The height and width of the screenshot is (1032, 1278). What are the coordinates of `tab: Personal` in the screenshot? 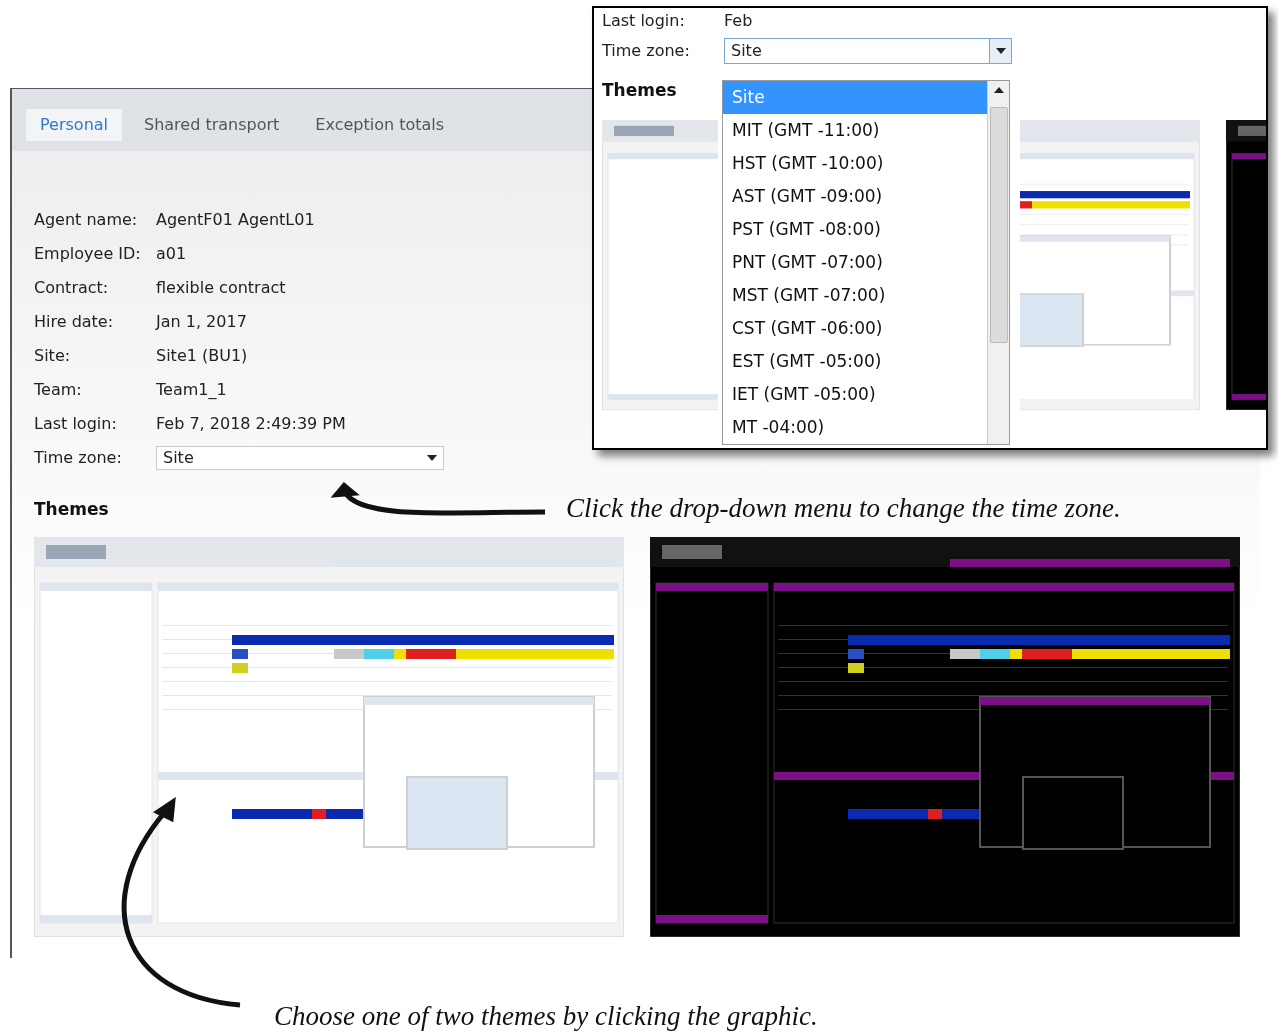 It's located at (74, 125).